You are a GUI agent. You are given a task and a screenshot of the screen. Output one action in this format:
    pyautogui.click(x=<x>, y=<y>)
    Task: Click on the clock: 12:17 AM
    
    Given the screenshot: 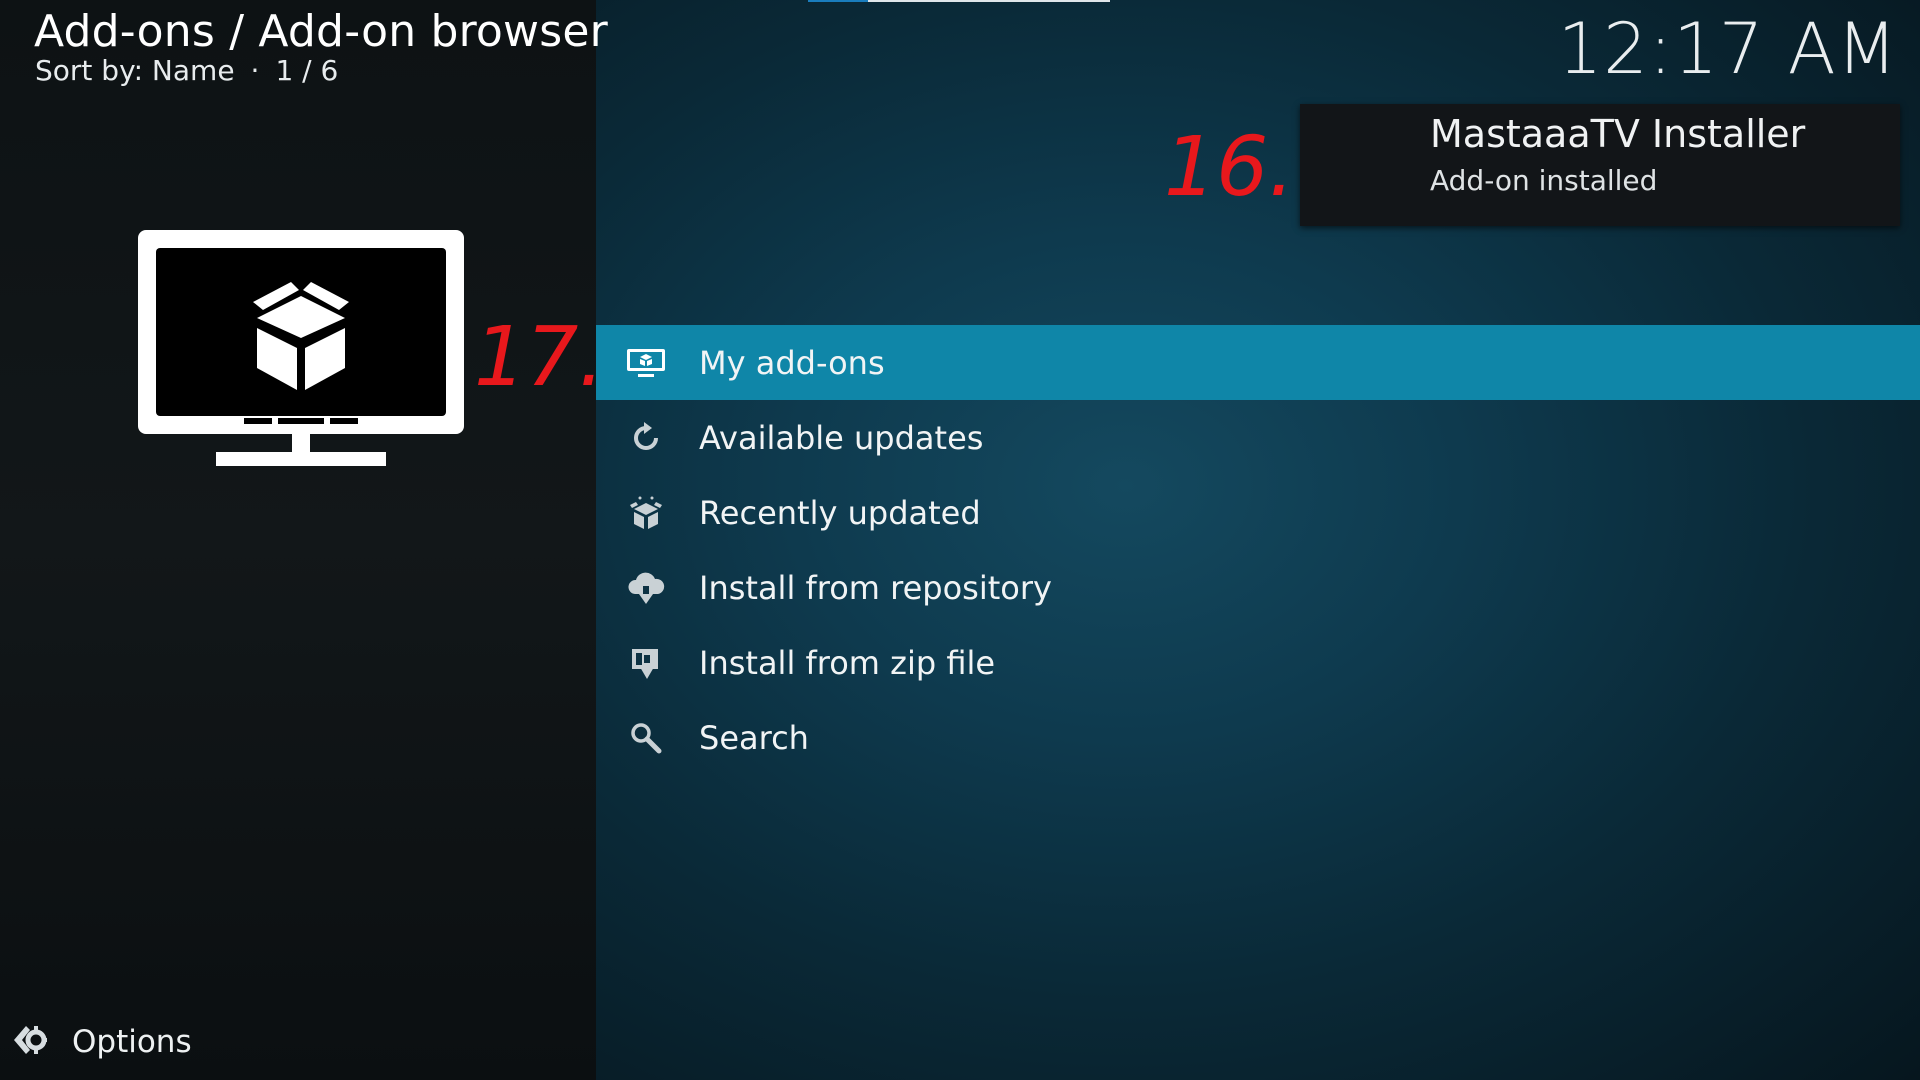 What is the action you would take?
    pyautogui.click(x=1727, y=49)
    